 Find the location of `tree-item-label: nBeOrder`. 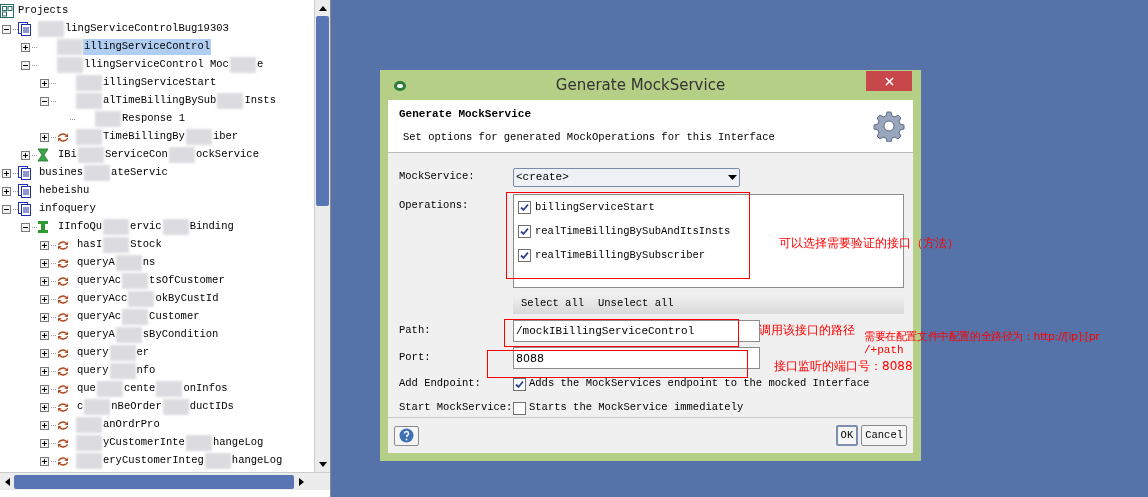

tree-item-label: nBeOrder is located at coordinates (136, 407).